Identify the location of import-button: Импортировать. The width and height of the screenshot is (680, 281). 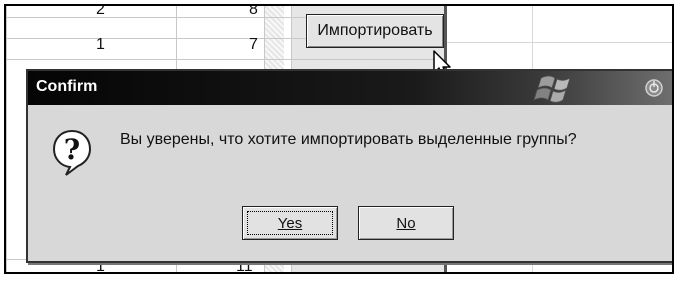
(375, 31).